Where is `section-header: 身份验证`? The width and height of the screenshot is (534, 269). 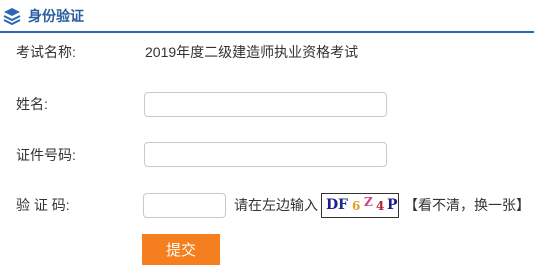 section-header: 身份验证 is located at coordinates (267, 16).